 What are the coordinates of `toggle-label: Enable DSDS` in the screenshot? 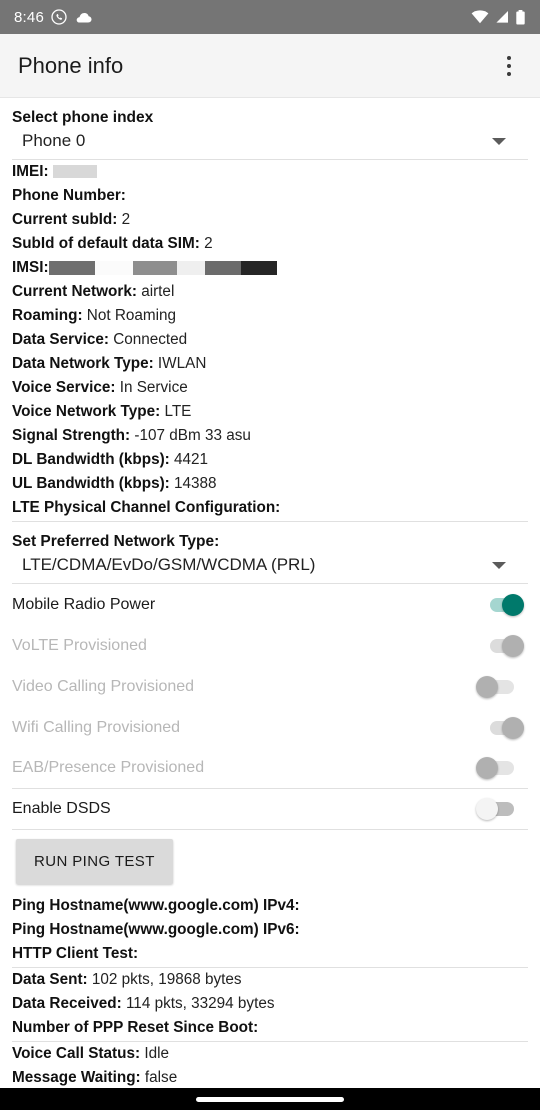 It's located at (61, 808).